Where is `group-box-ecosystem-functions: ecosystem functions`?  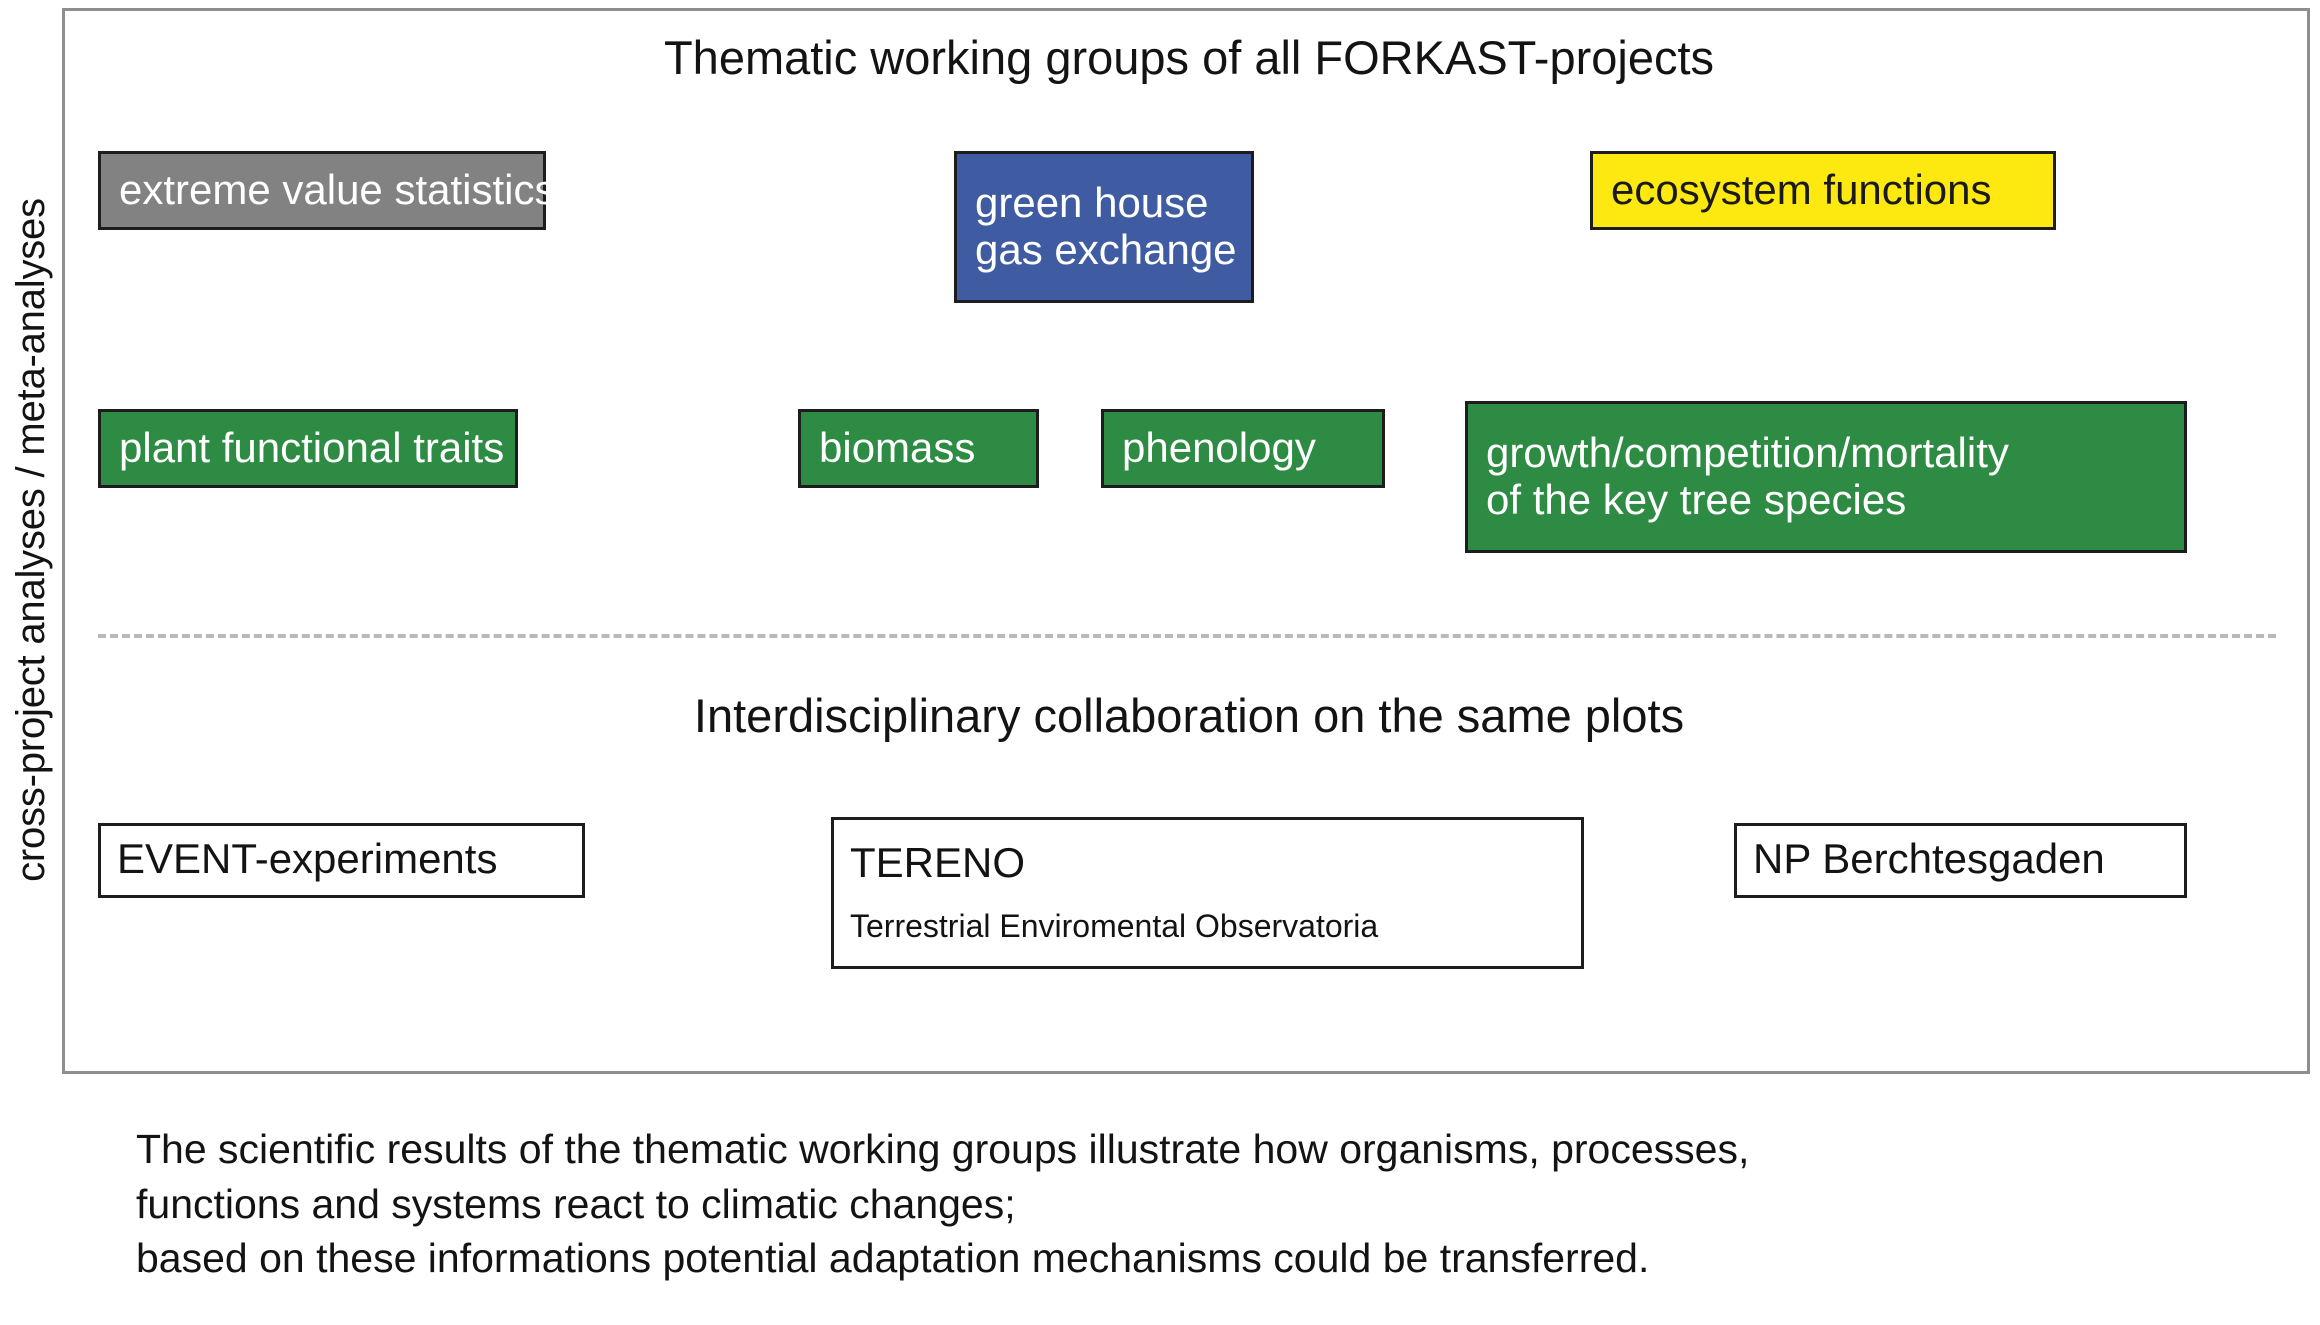 group-box-ecosystem-functions: ecosystem functions is located at coordinates (1823, 190).